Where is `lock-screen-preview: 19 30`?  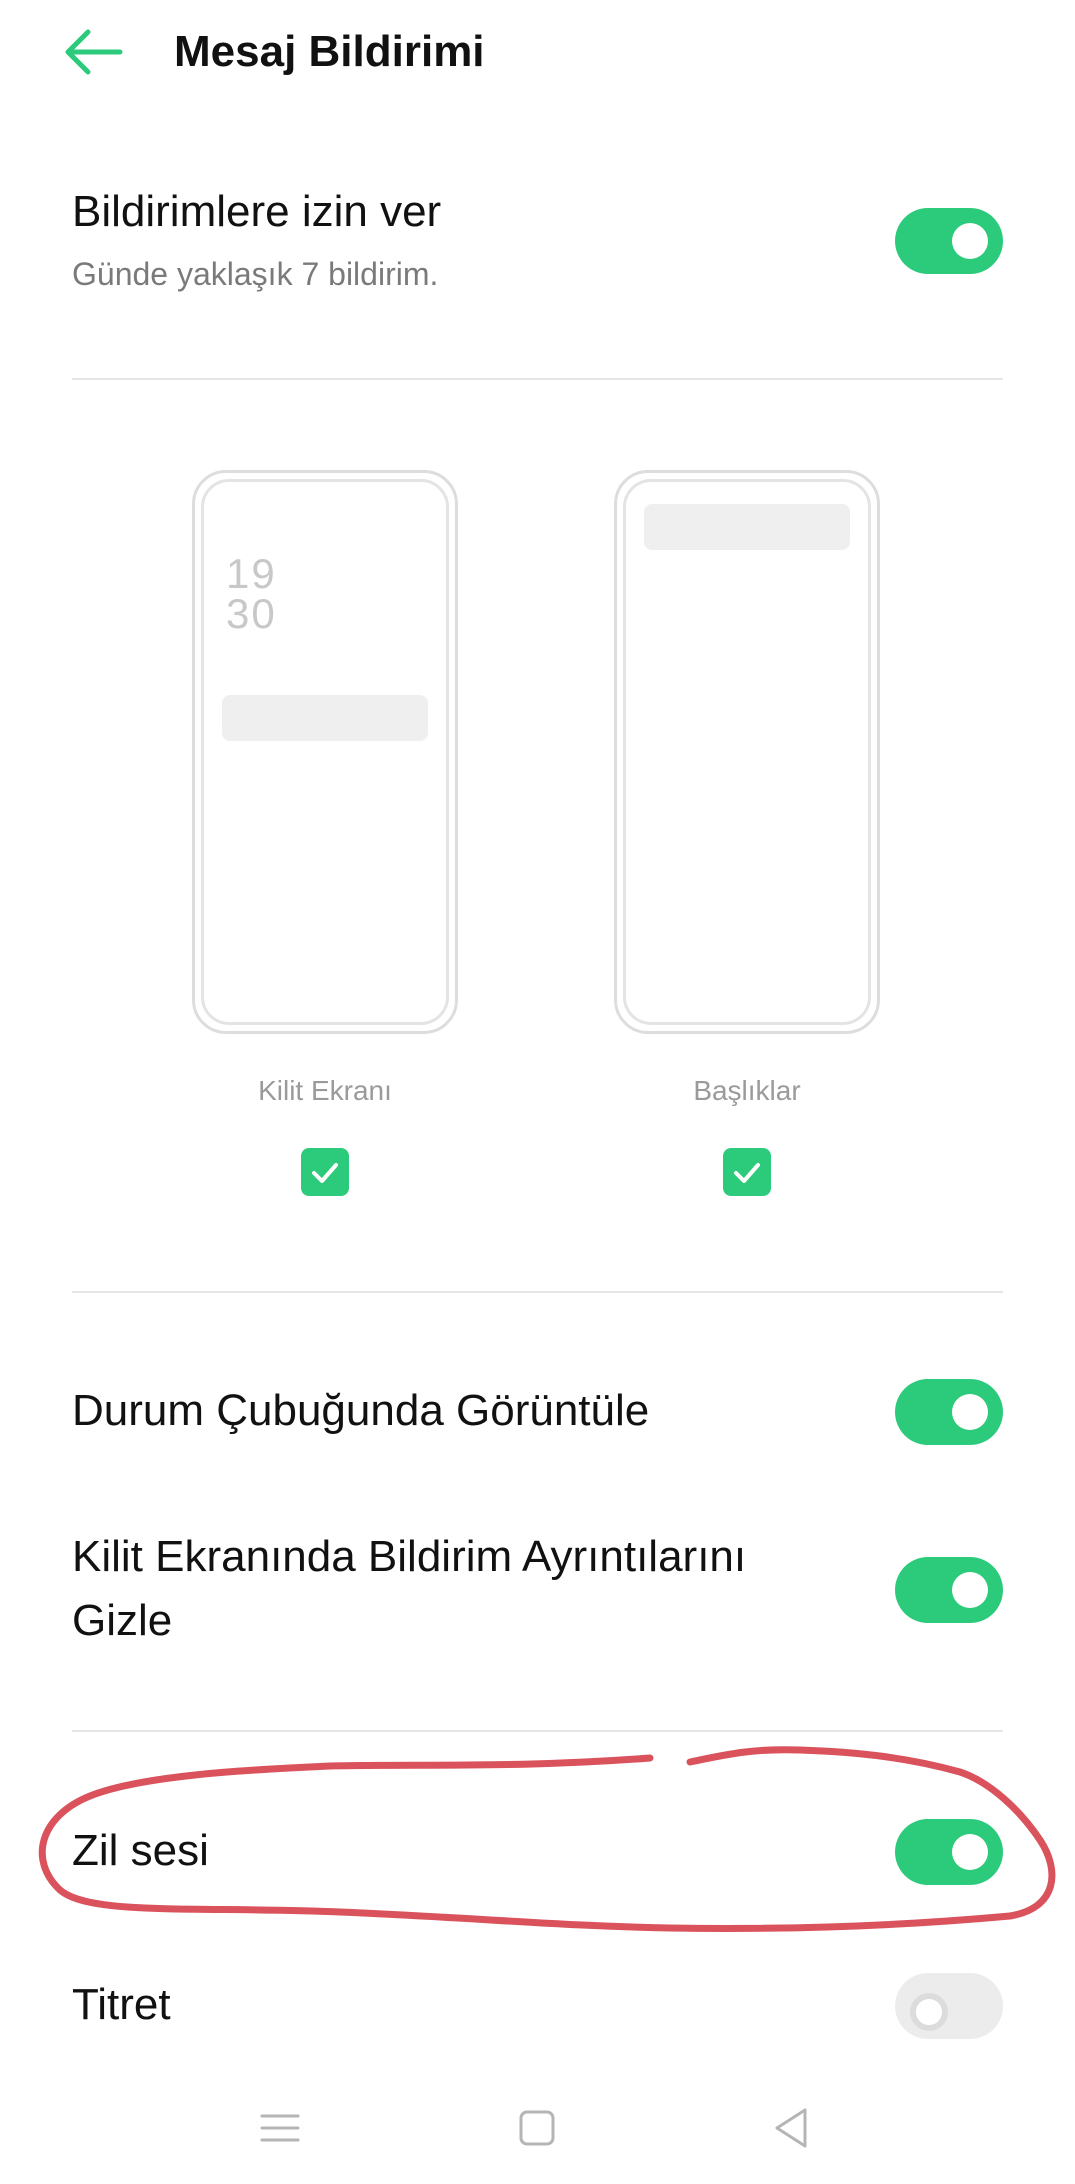 lock-screen-preview: 19 30 is located at coordinates (325, 752).